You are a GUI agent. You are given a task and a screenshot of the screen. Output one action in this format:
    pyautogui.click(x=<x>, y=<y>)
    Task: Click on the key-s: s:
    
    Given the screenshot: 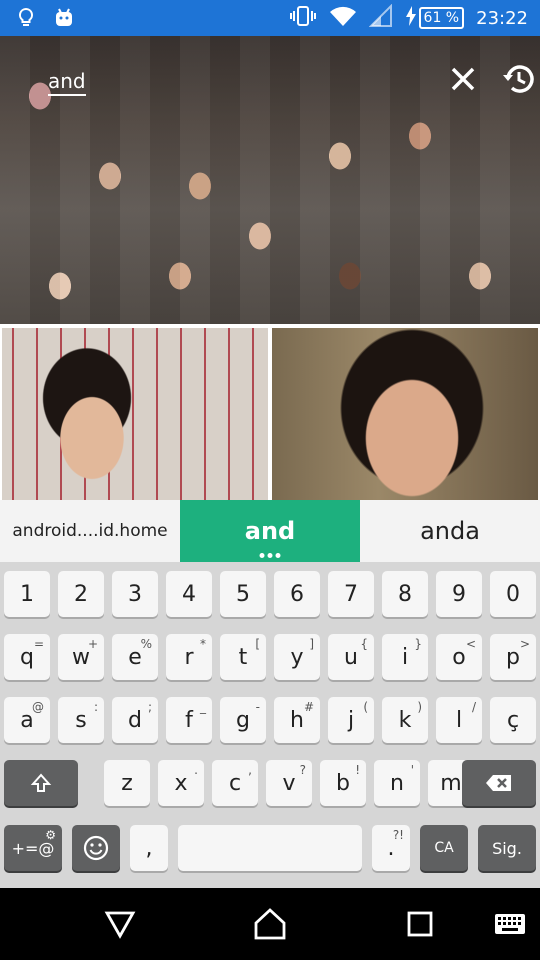 What is the action you would take?
    pyautogui.click(x=81, y=720)
    